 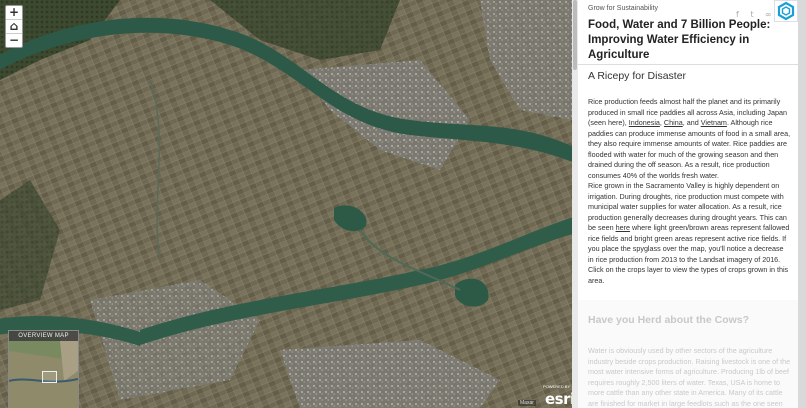 I want to click on overview-map-label: OVERVIEW MAP, so click(x=43, y=336).